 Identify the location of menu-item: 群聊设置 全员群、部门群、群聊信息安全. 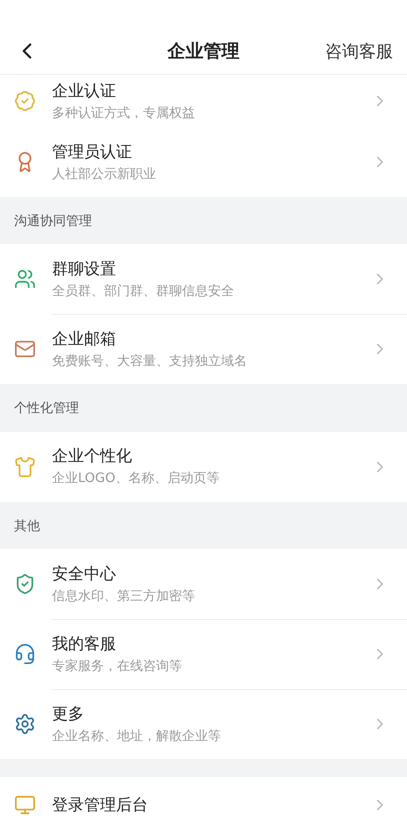
(203, 279).